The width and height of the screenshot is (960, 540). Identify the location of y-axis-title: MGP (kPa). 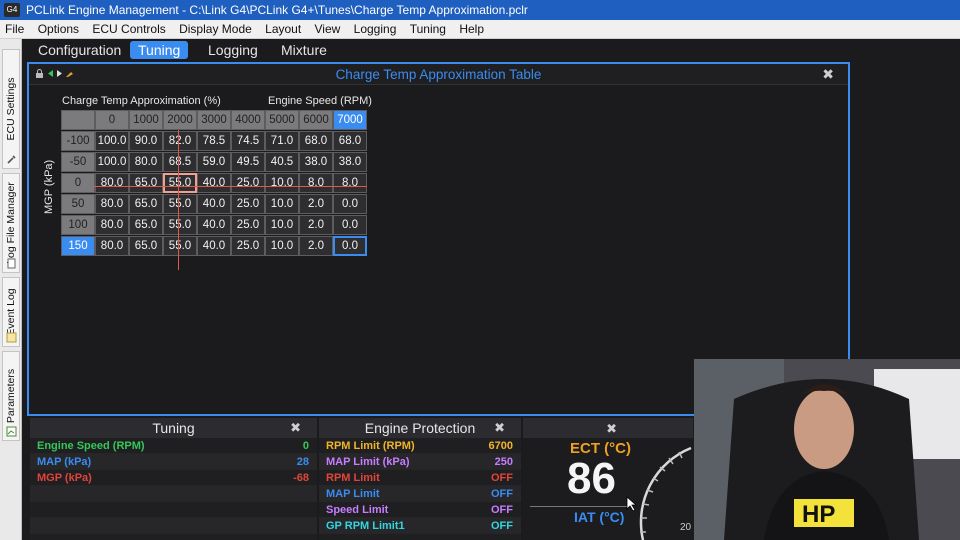
(49, 186).